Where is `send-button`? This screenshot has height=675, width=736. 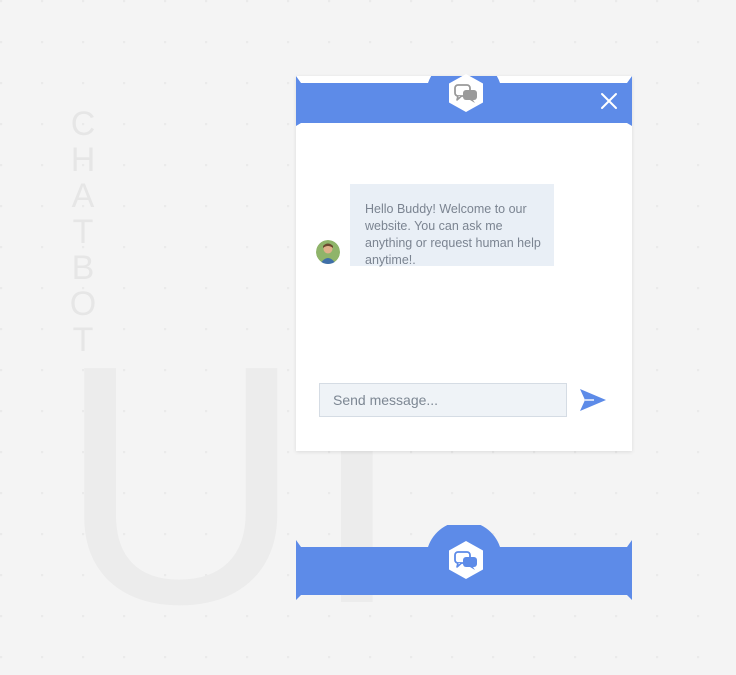 send-button is located at coordinates (593, 400).